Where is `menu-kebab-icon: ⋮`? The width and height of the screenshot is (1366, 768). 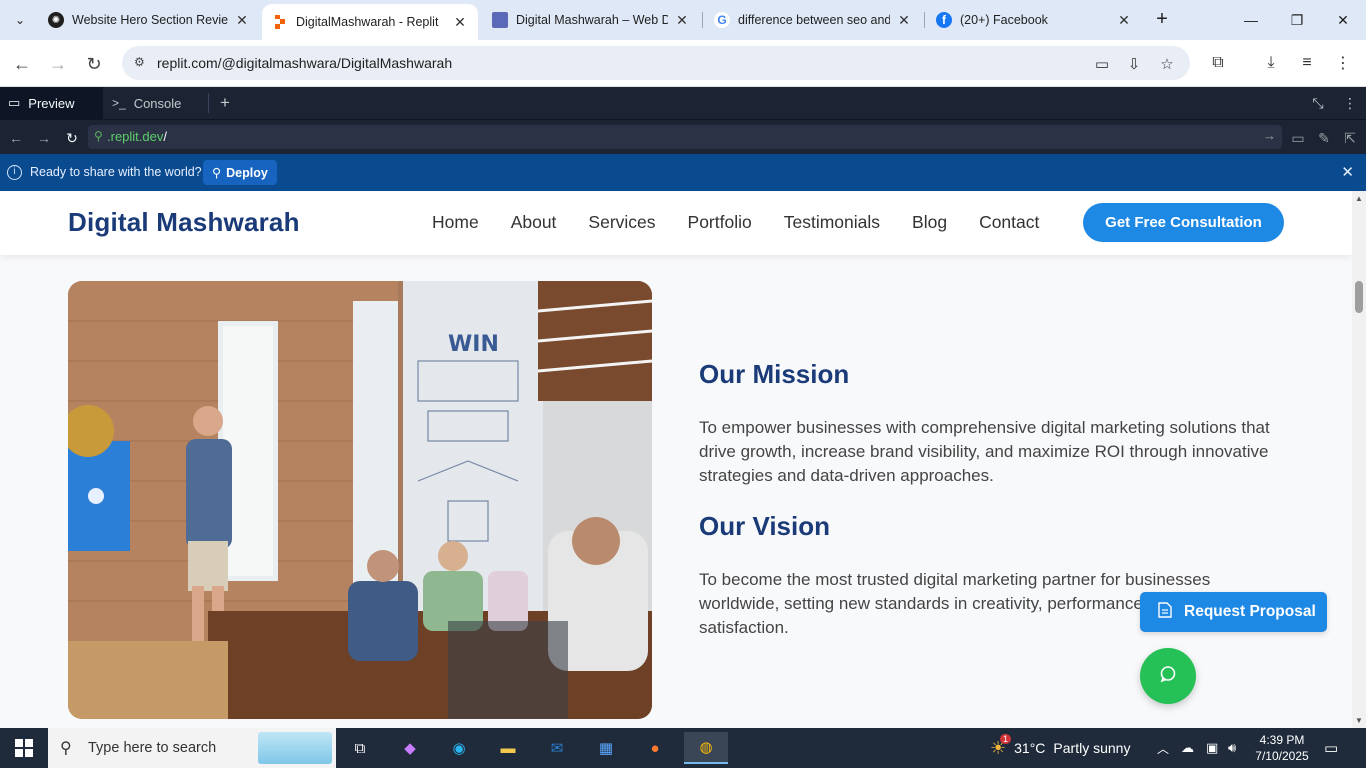 menu-kebab-icon: ⋮ is located at coordinates (1343, 63).